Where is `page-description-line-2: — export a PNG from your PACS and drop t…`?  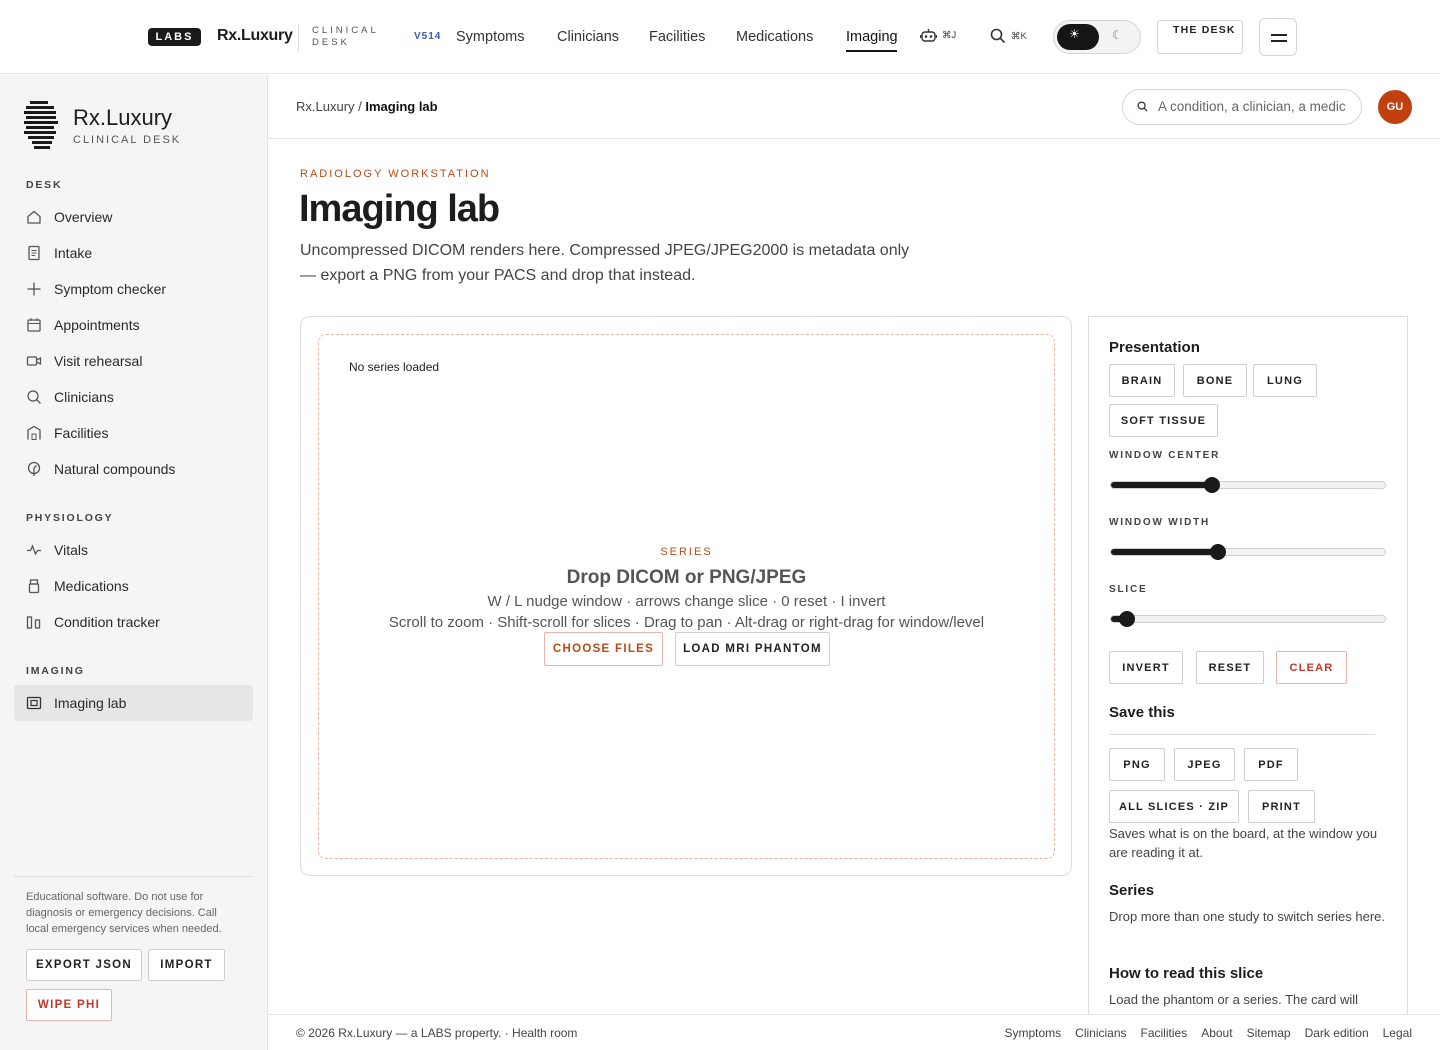
page-description-line-2: — export a PNG from your PACS and drop t… is located at coordinates (498, 275).